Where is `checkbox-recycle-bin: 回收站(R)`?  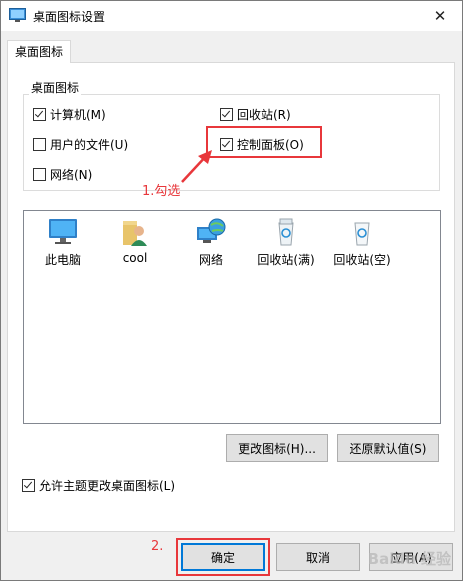 checkbox-recycle-bin: 回收站(R) is located at coordinates (255, 114).